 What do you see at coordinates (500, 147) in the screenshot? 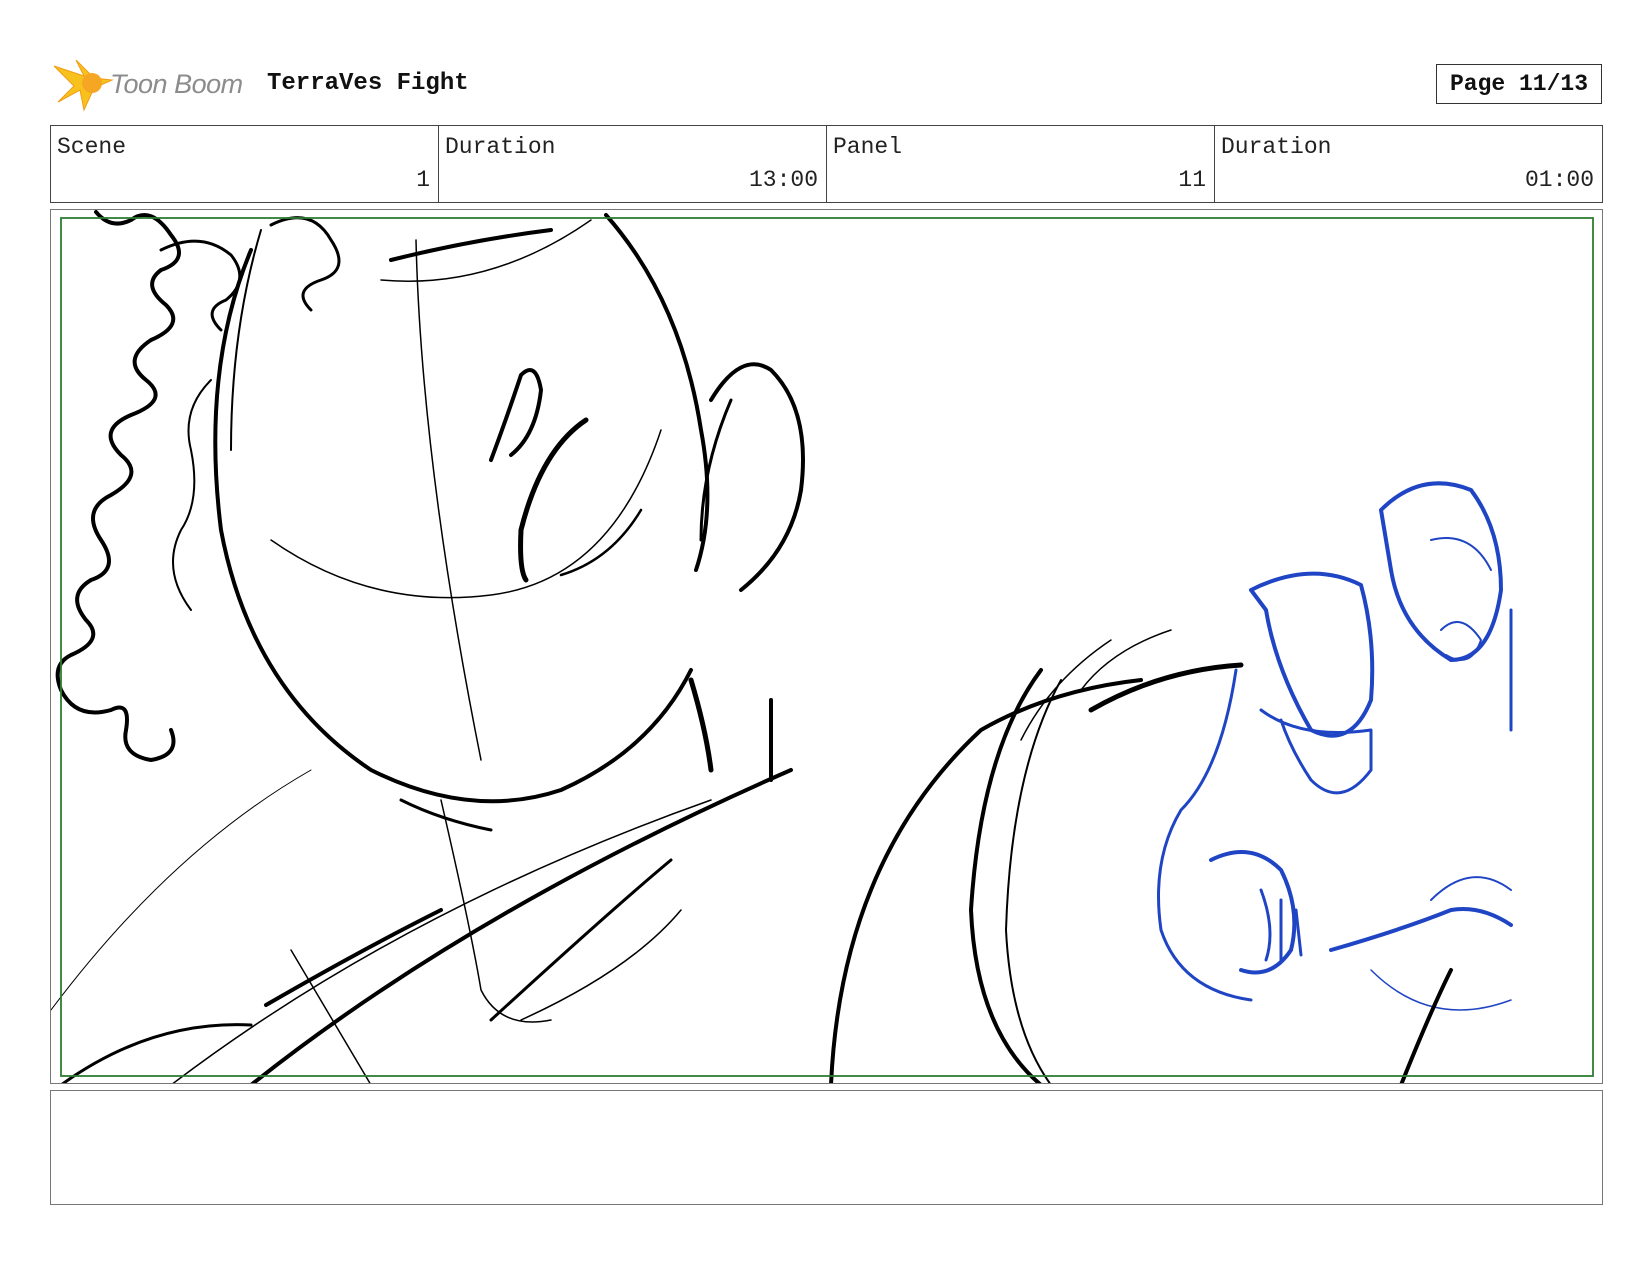
I see `scene-duration-label: Duration` at bounding box center [500, 147].